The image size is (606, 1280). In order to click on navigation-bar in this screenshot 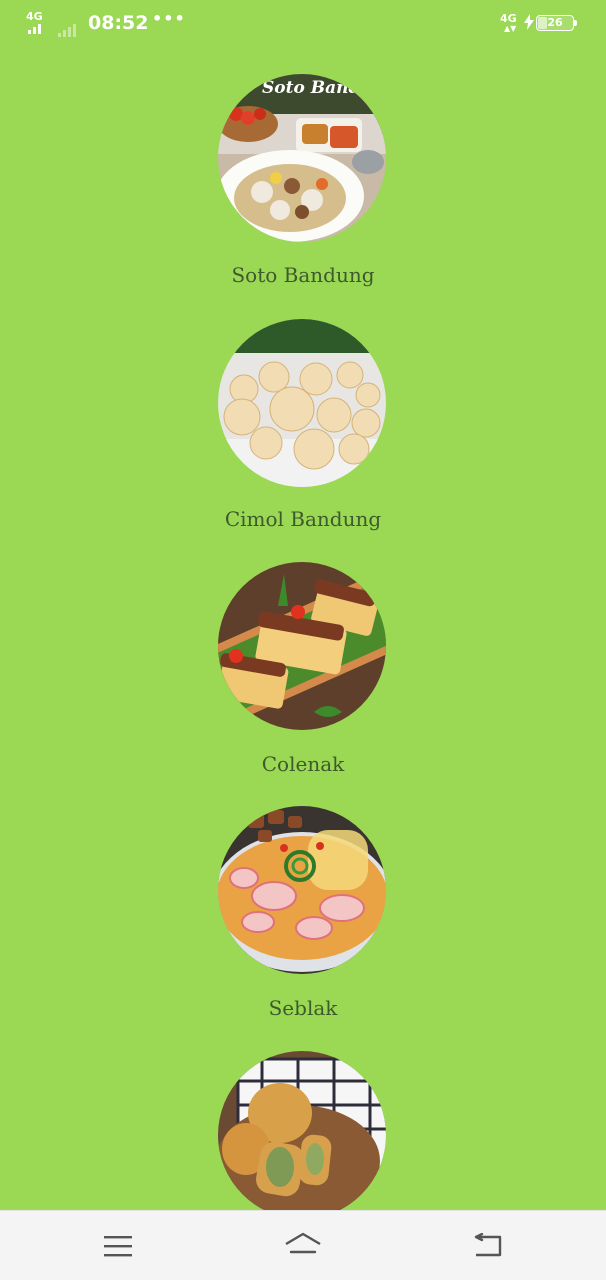, I will do `click(303, 1245)`.